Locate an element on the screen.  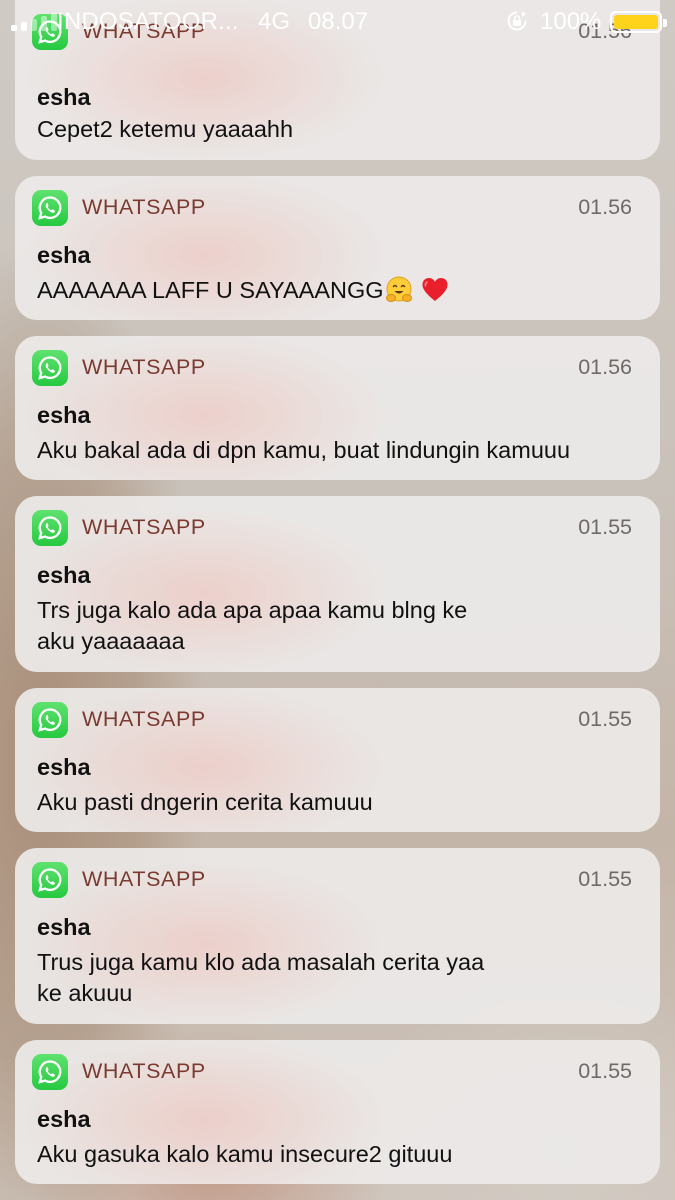
network-type: 4G is located at coordinates (274, 21).